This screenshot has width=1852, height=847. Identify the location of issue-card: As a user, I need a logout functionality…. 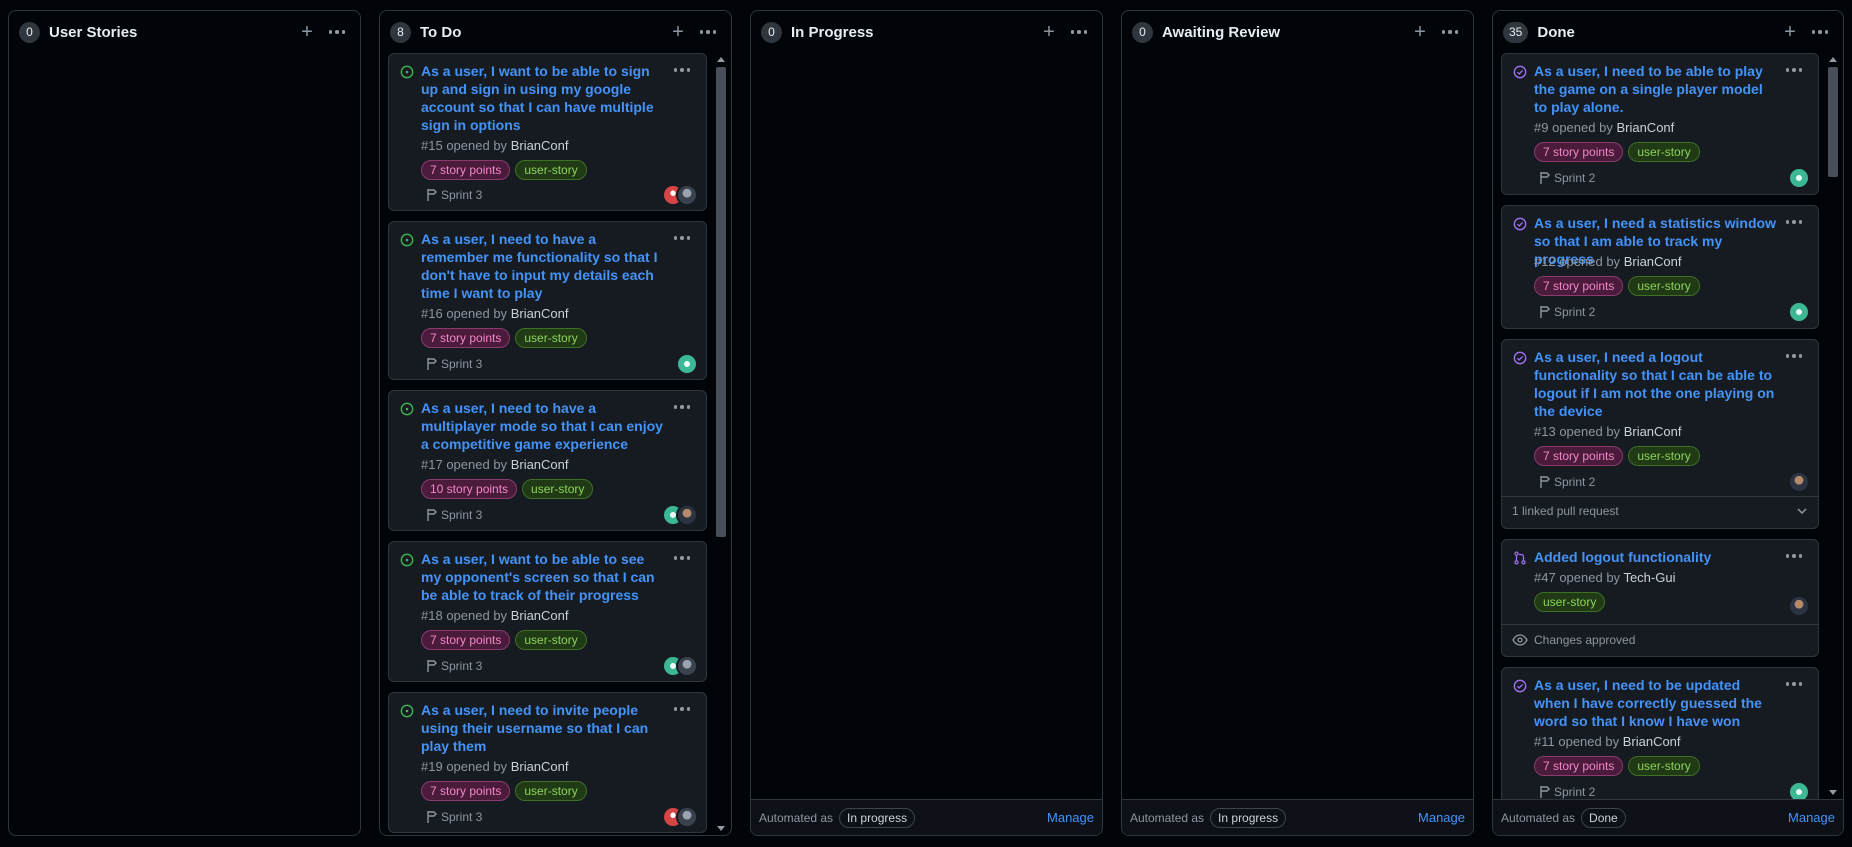
(1660, 434).